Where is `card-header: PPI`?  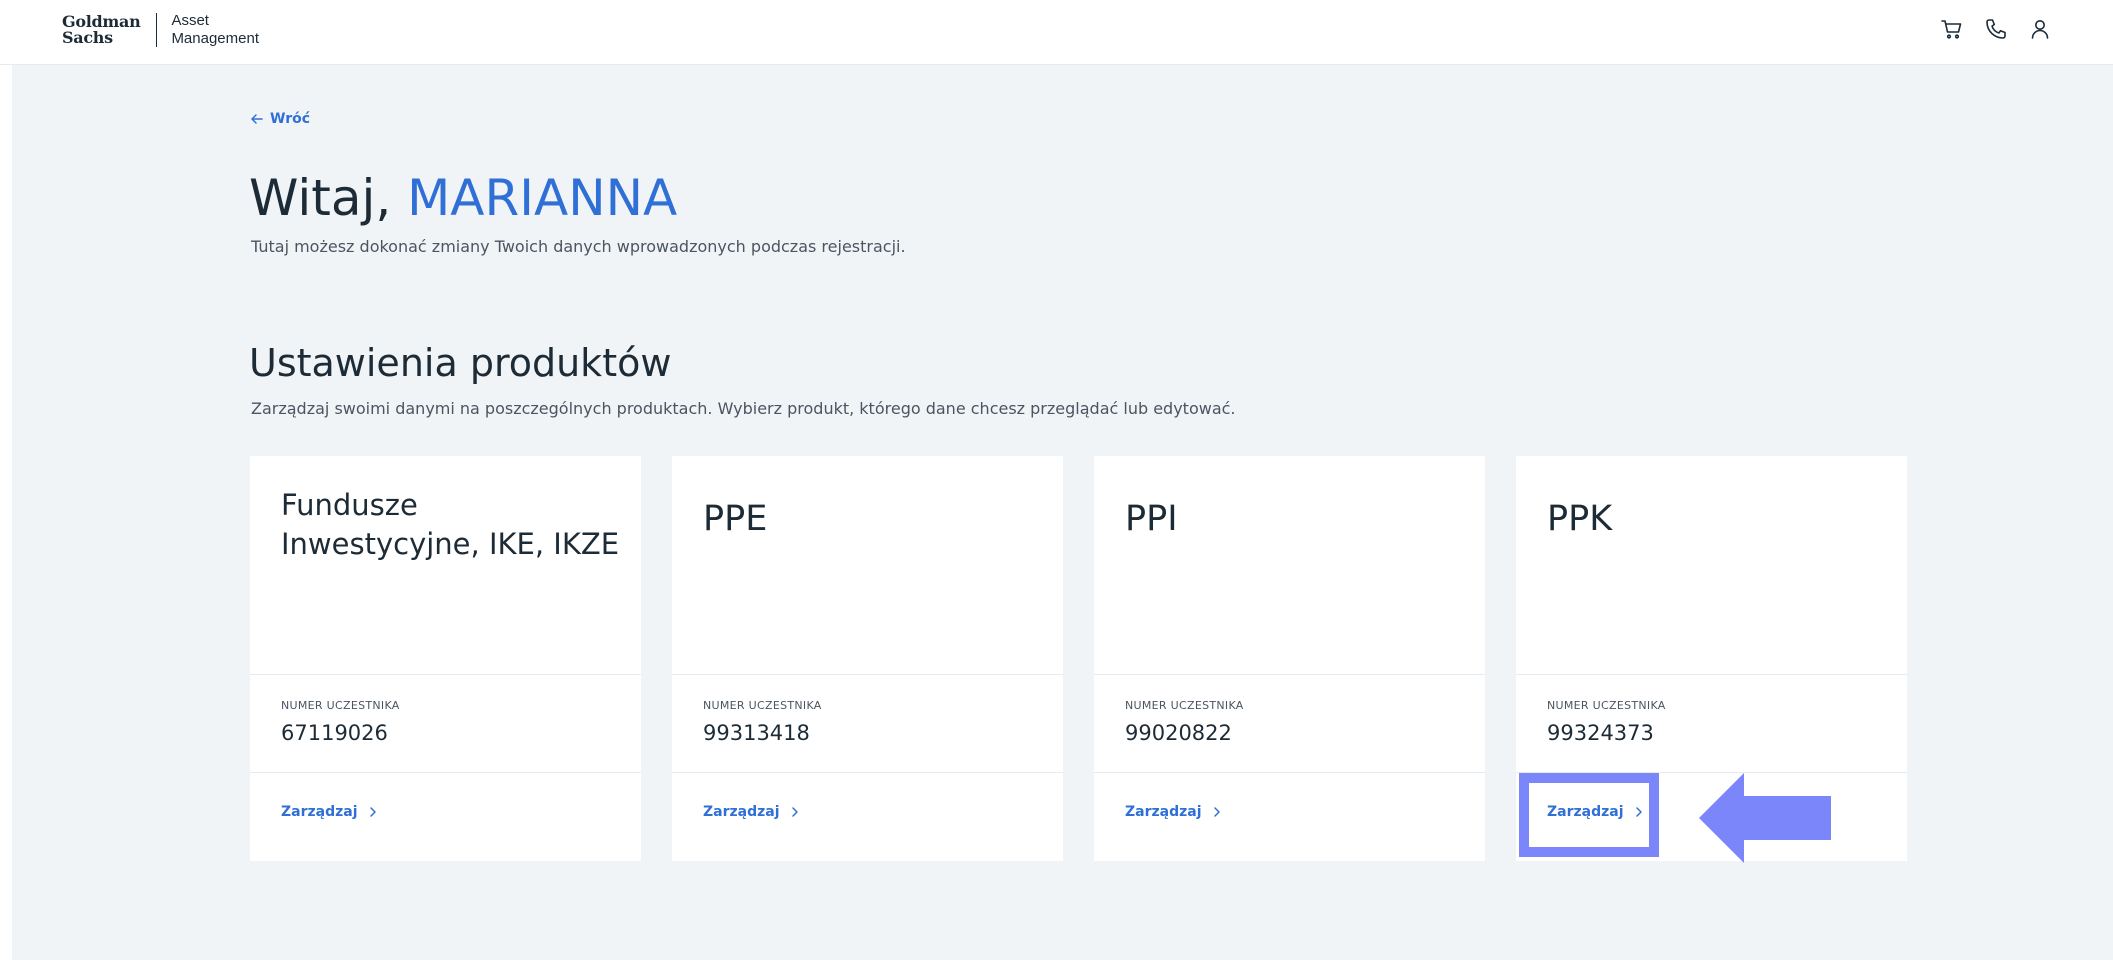
card-header: PPI is located at coordinates (1289, 565).